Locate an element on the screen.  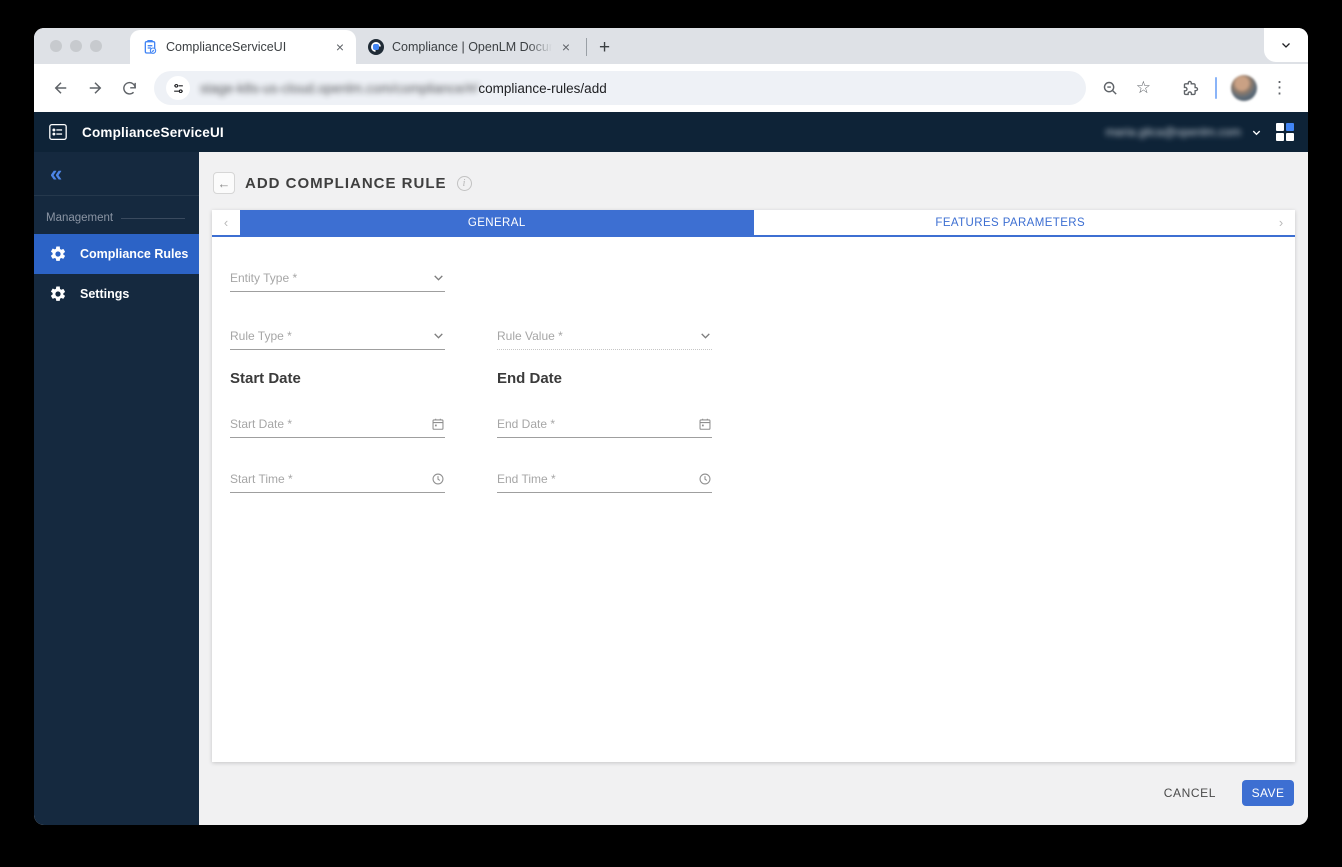
zoom-button is located at coordinates (1111, 88).